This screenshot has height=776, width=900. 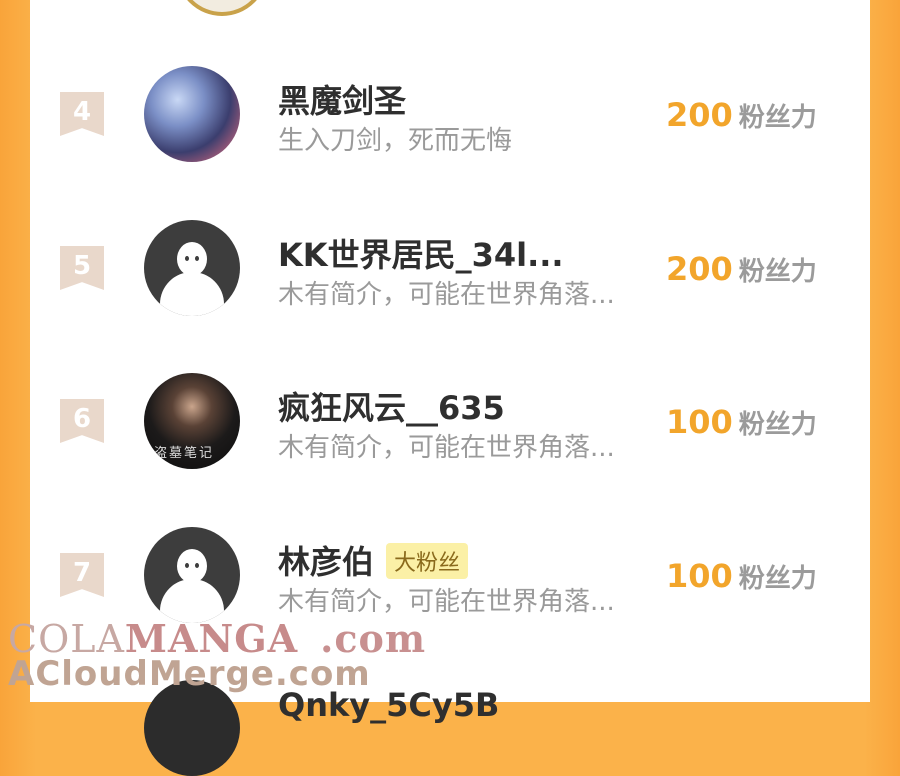 What do you see at coordinates (192, 114) in the screenshot?
I see `avatar` at bounding box center [192, 114].